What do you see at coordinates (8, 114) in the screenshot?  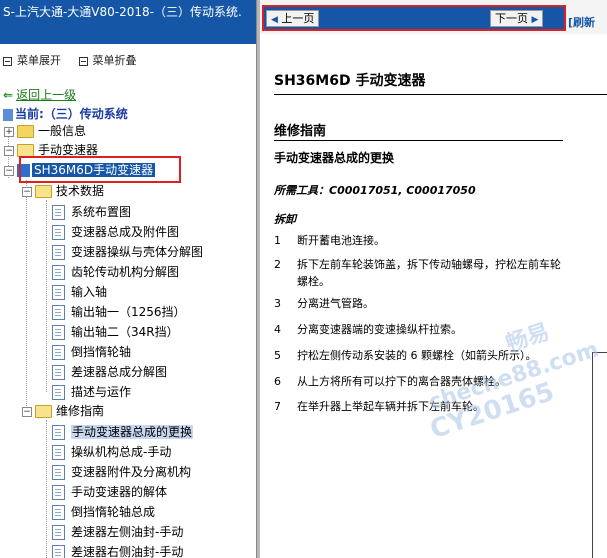 I see `book-icon` at bounding box center [8, 114].